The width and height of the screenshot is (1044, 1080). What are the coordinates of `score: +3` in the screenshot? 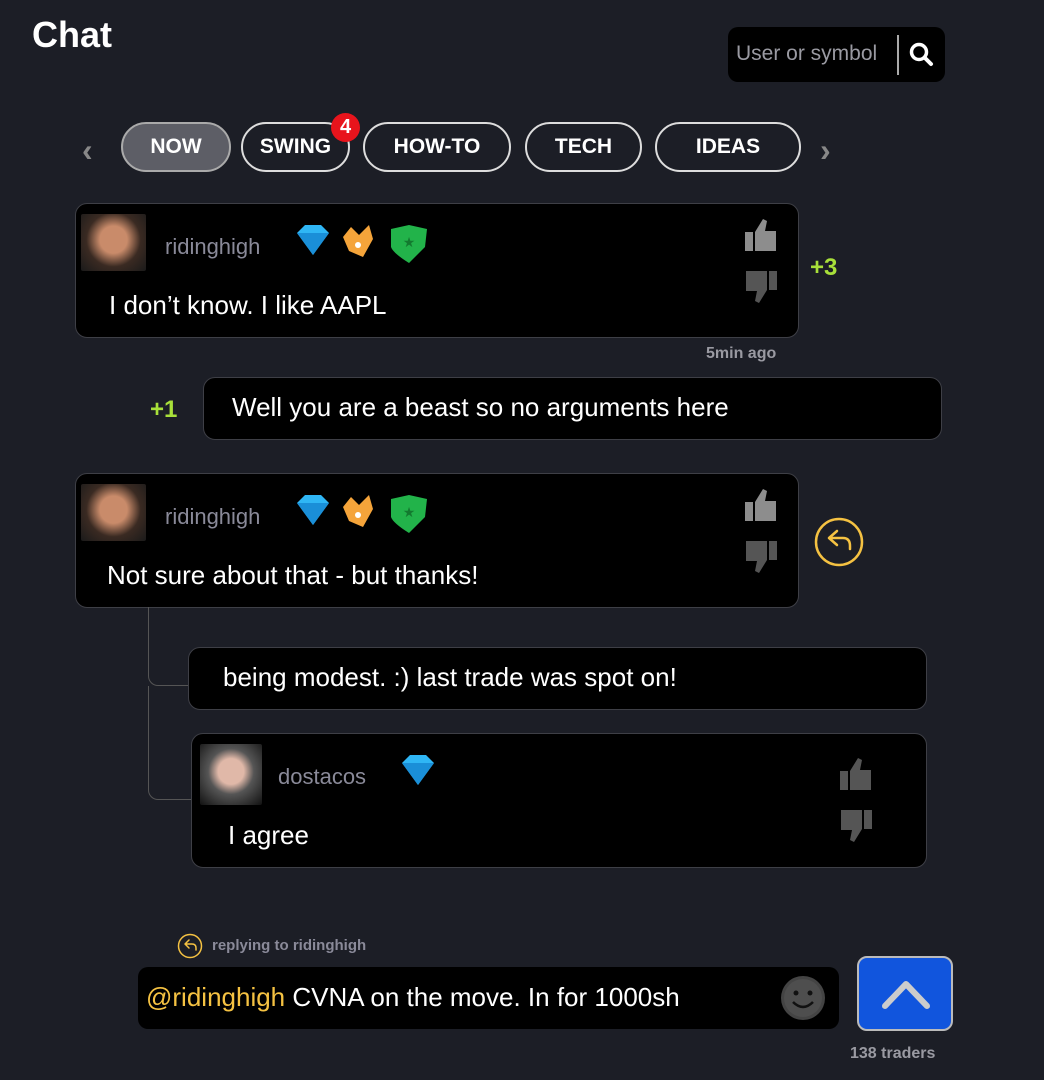 It's located at (824, 267).